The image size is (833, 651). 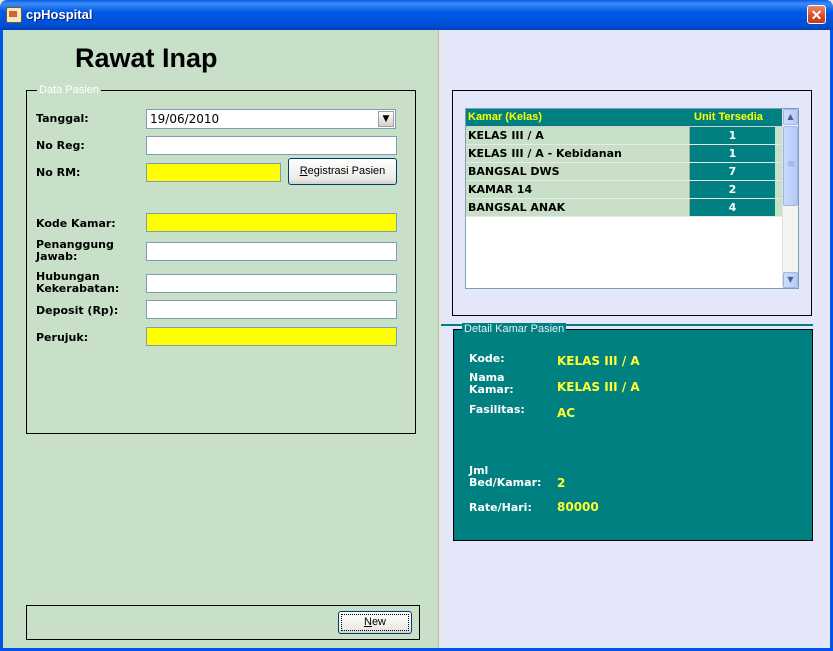 What do you see at coordinates (500, 189) in the screenshot?
I see `kamar-cell: KAMAR 14` at bounding box center [500, 189].